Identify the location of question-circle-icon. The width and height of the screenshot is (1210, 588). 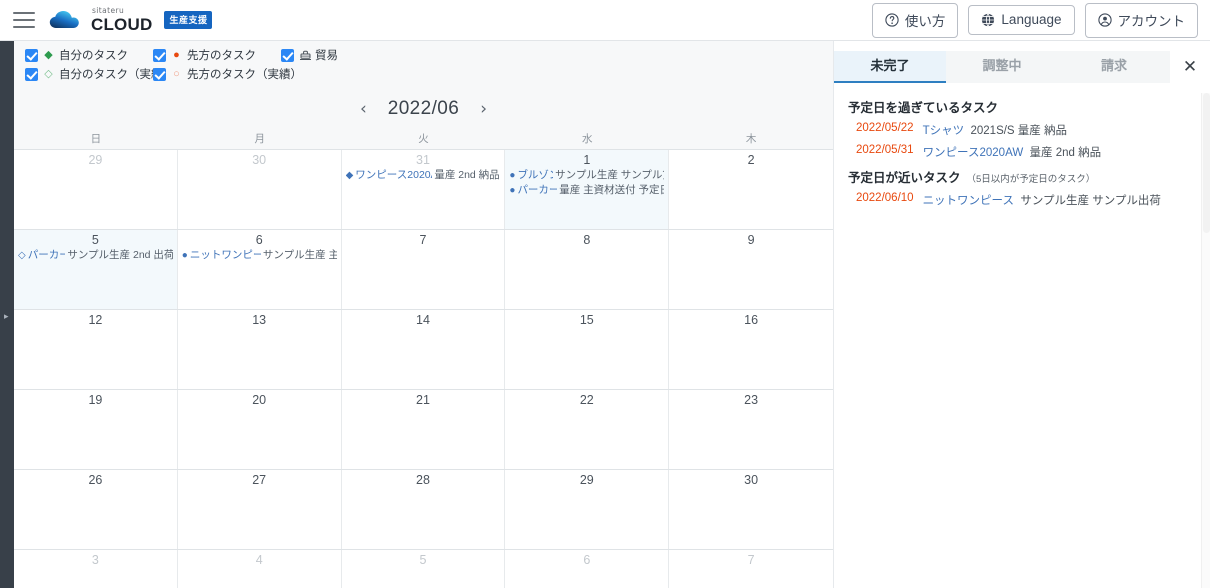
(892, 19).